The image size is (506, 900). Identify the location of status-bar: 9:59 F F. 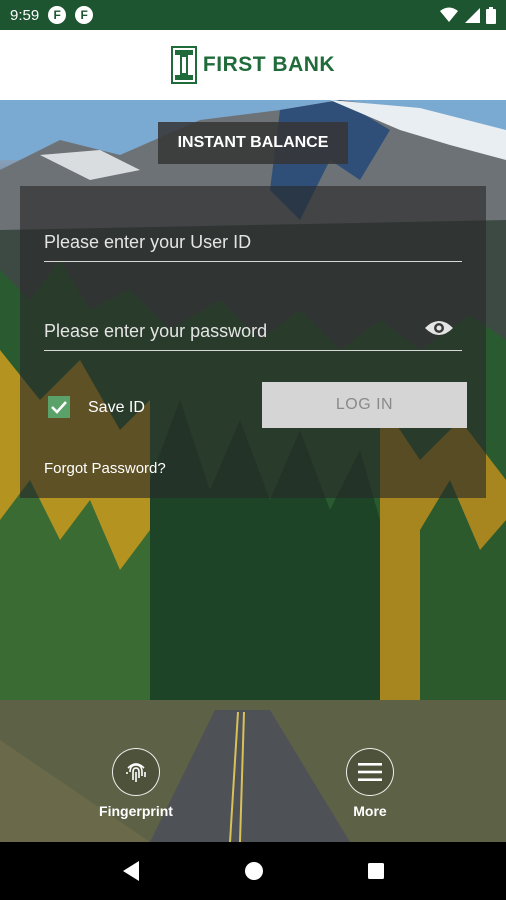
(253, 15).